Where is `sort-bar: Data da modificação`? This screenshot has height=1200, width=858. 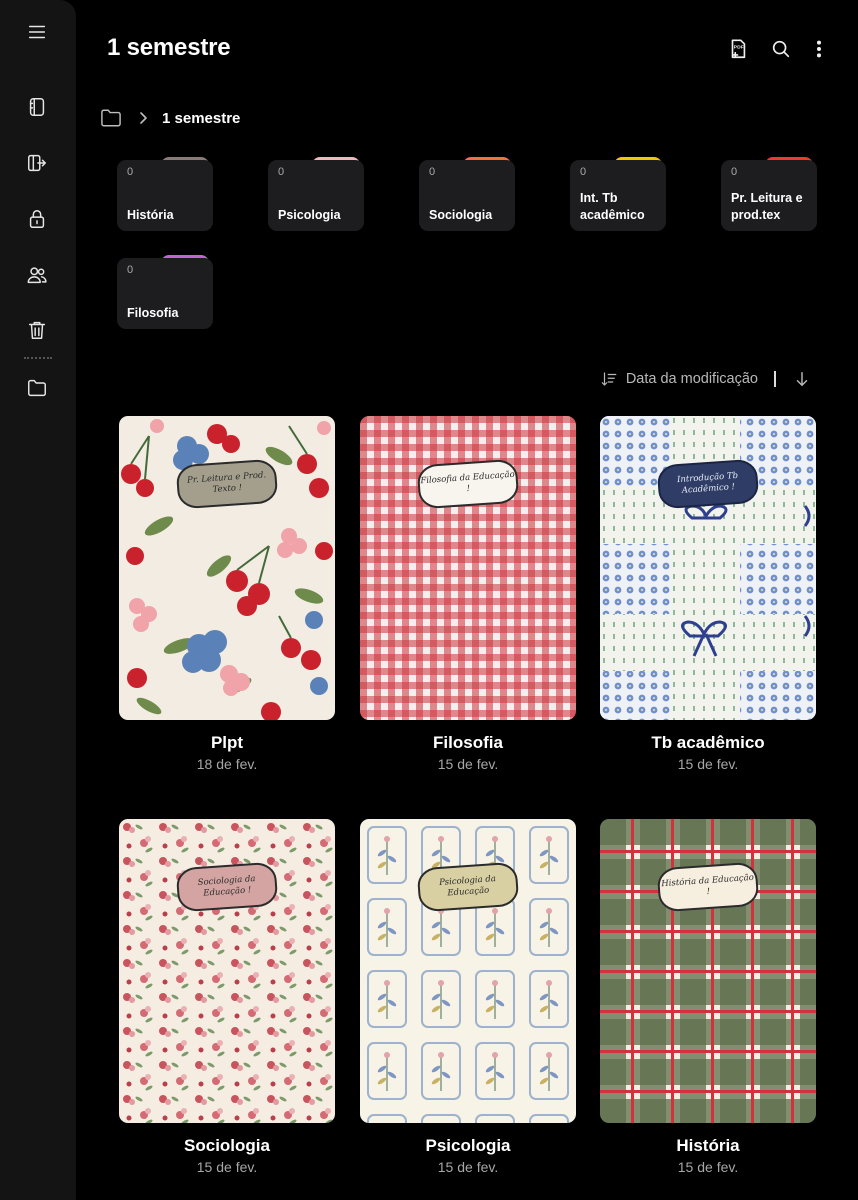
sort-bar: Data da modificação is located at coordinates (705, 379).